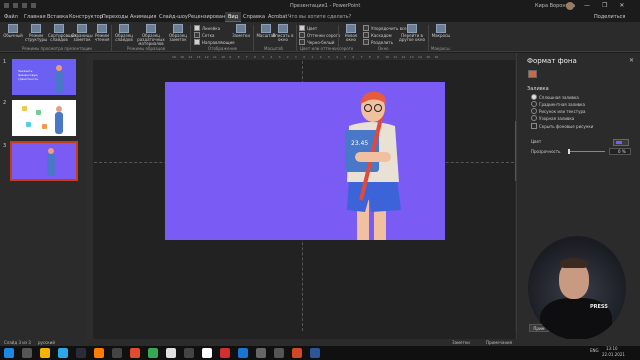  I want to click on transparency-slider, so click(587, 151).